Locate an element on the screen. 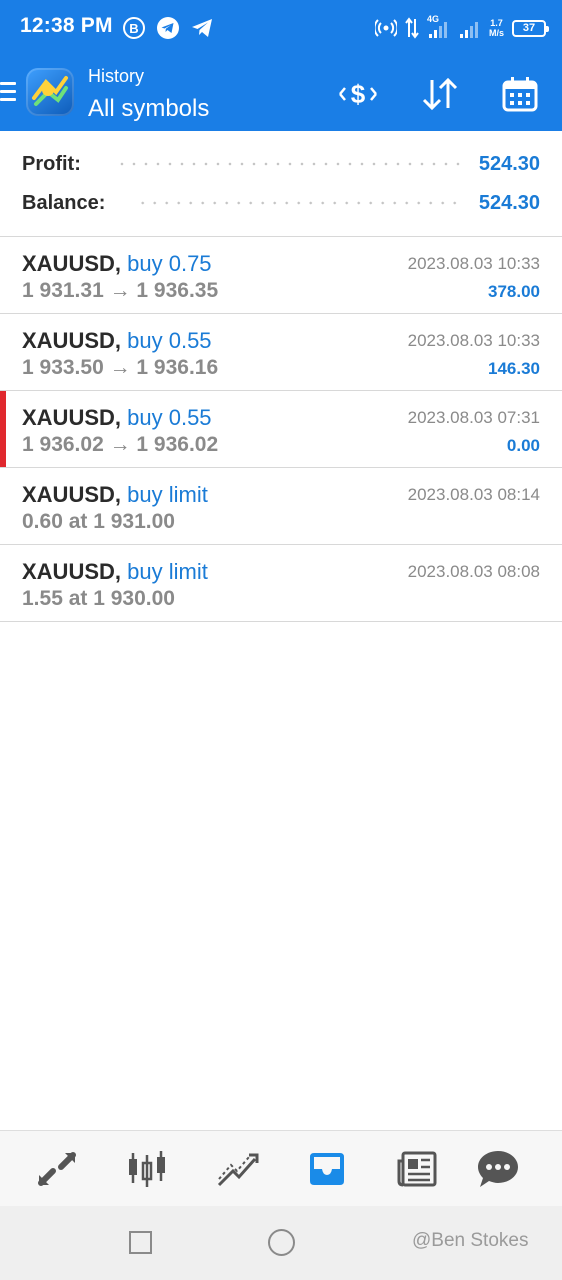 The image size is (562, 1280). trade-line-icon is located at coordinates (238, 1170).